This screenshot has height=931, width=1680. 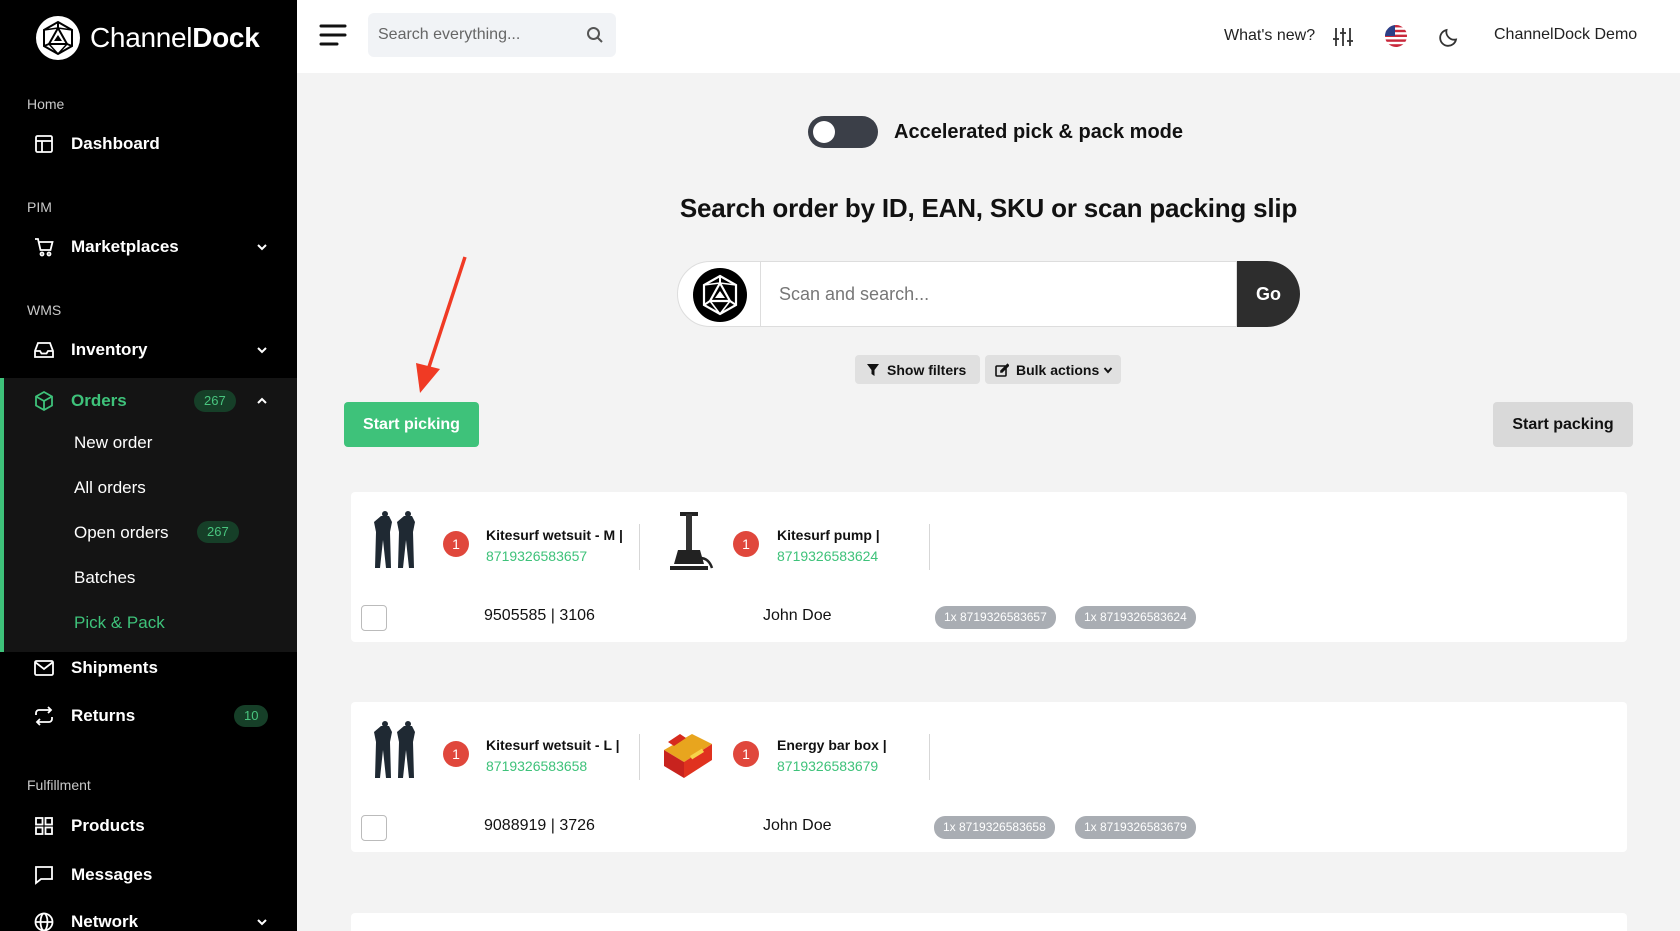 I want to click on sidebar-item-label: Returns, so click(x=103, y=715).